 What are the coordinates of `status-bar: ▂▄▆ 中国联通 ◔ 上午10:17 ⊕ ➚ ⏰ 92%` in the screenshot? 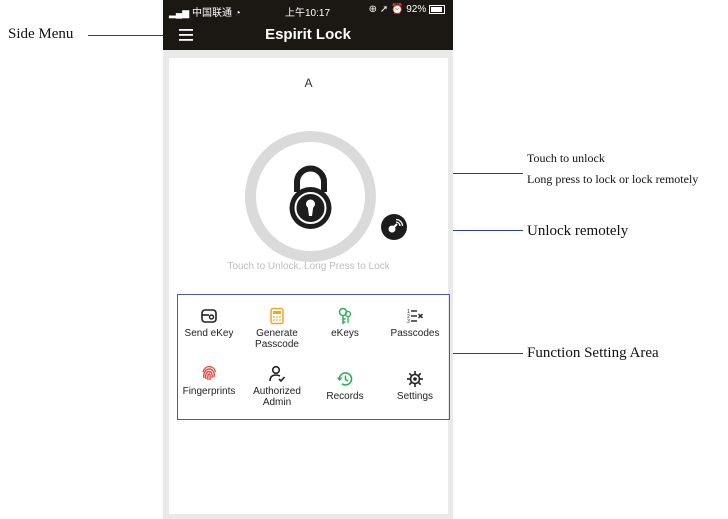 It's located at (308, 10).